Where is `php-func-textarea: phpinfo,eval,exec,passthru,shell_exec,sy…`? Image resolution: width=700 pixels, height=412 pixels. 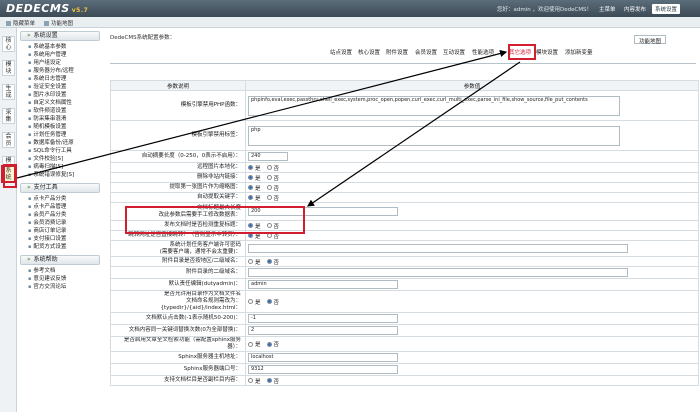
php-func-textarea: phpinfo,eval,exec,passthru,shell_exec,sy… is located at coordinates (434, 105).